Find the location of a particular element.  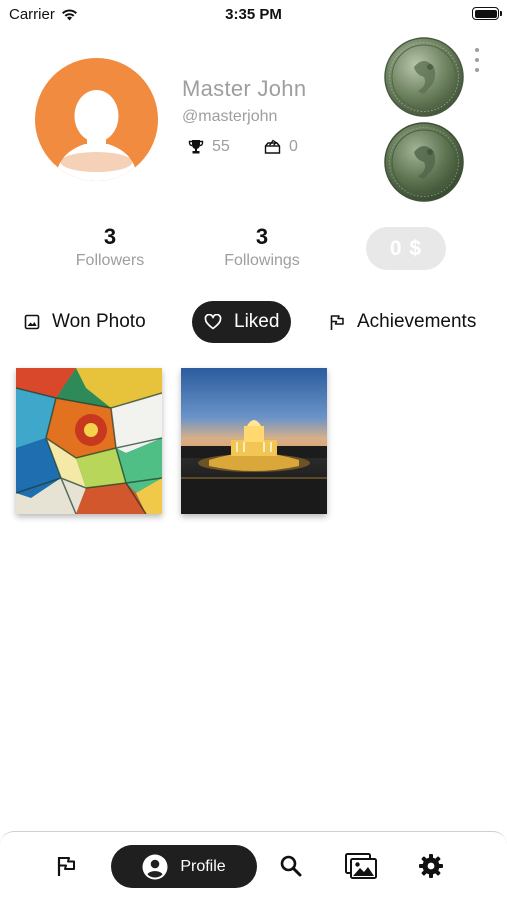

nav-profile-label: Profile is located at coordinates (203, 866).